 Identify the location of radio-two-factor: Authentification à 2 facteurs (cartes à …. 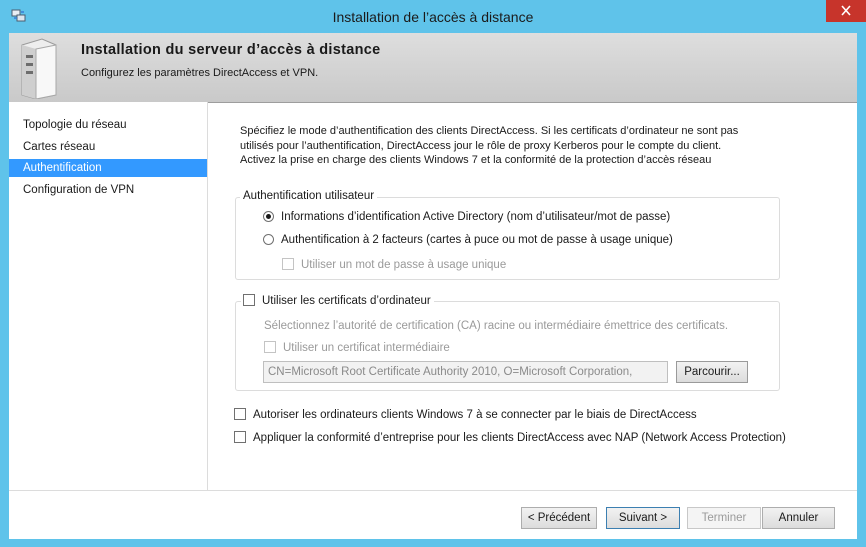
(468, 240).